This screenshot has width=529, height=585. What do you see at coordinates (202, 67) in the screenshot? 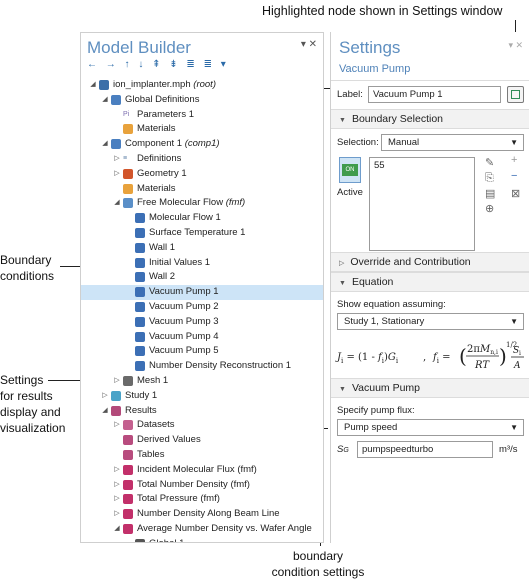
I see `model-builder-toolbar: ← → ↑ ↓ ⇞ ⇟ ≣ ≣ ▾` at bounding box center [202, 67].